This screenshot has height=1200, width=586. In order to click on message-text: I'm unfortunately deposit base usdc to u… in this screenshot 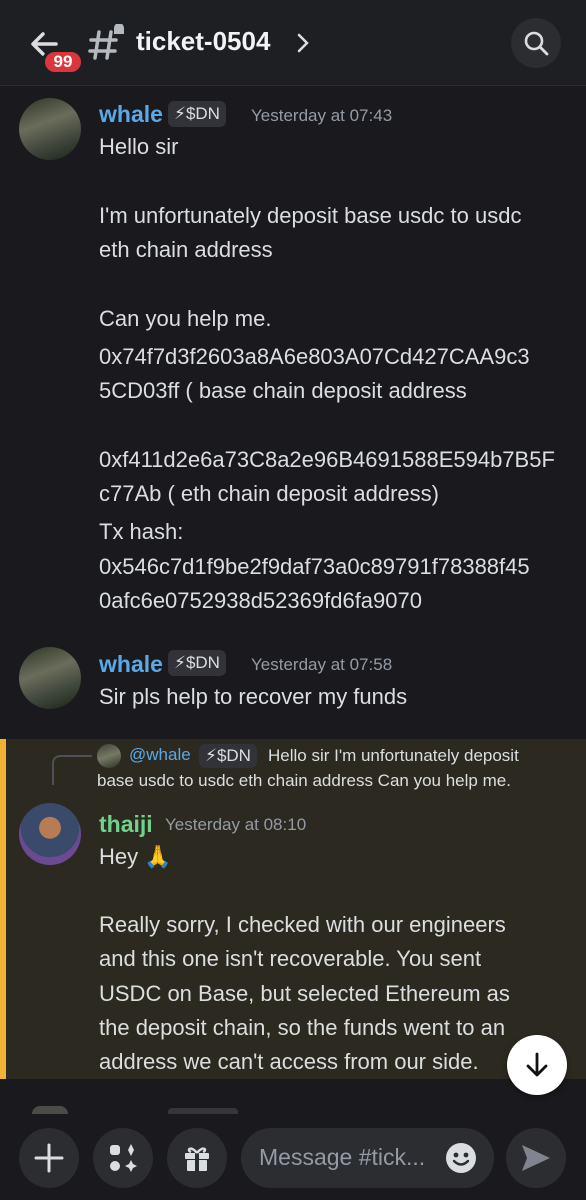, I will do `click(310, 215)`.